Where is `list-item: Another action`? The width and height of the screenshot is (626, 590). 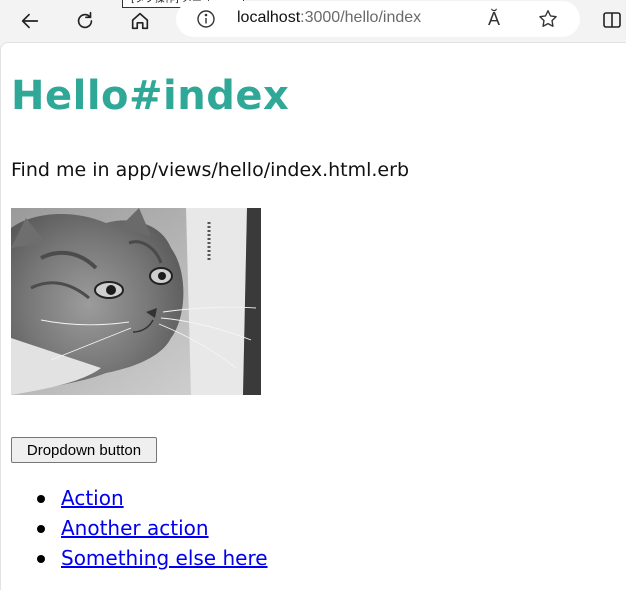 list-item: Another action is located at coordinates (152, 528).